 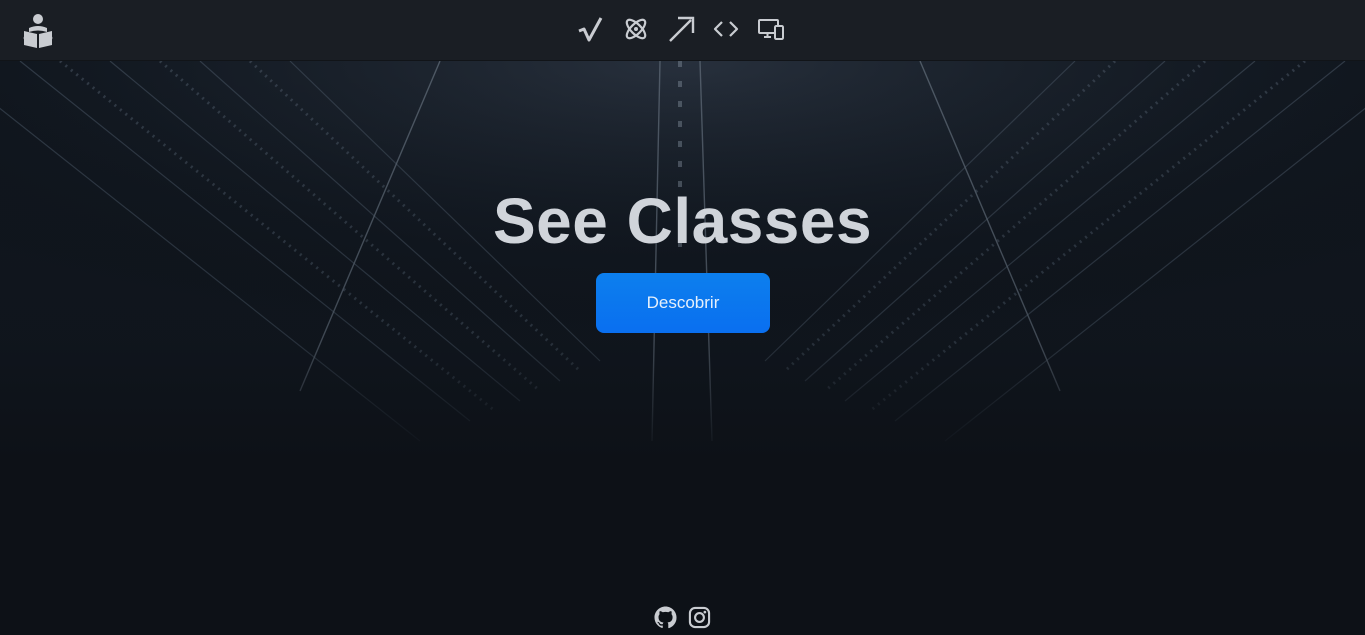 What do you see at coordinates (699, 617) in the screenshot?
I see `instagram-icon` at bounding box center [699, 617].